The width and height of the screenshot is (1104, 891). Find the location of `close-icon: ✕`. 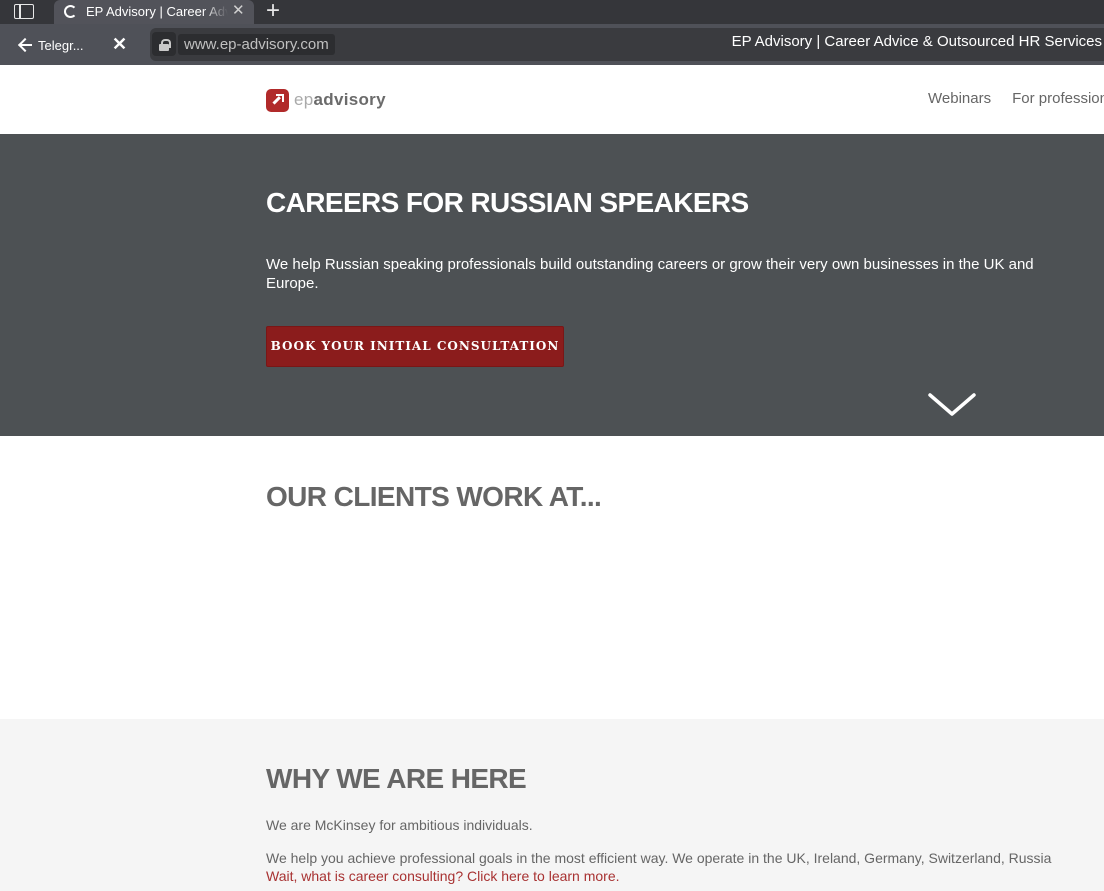

close-icon: ✕ is located at coordinates (119, 44).